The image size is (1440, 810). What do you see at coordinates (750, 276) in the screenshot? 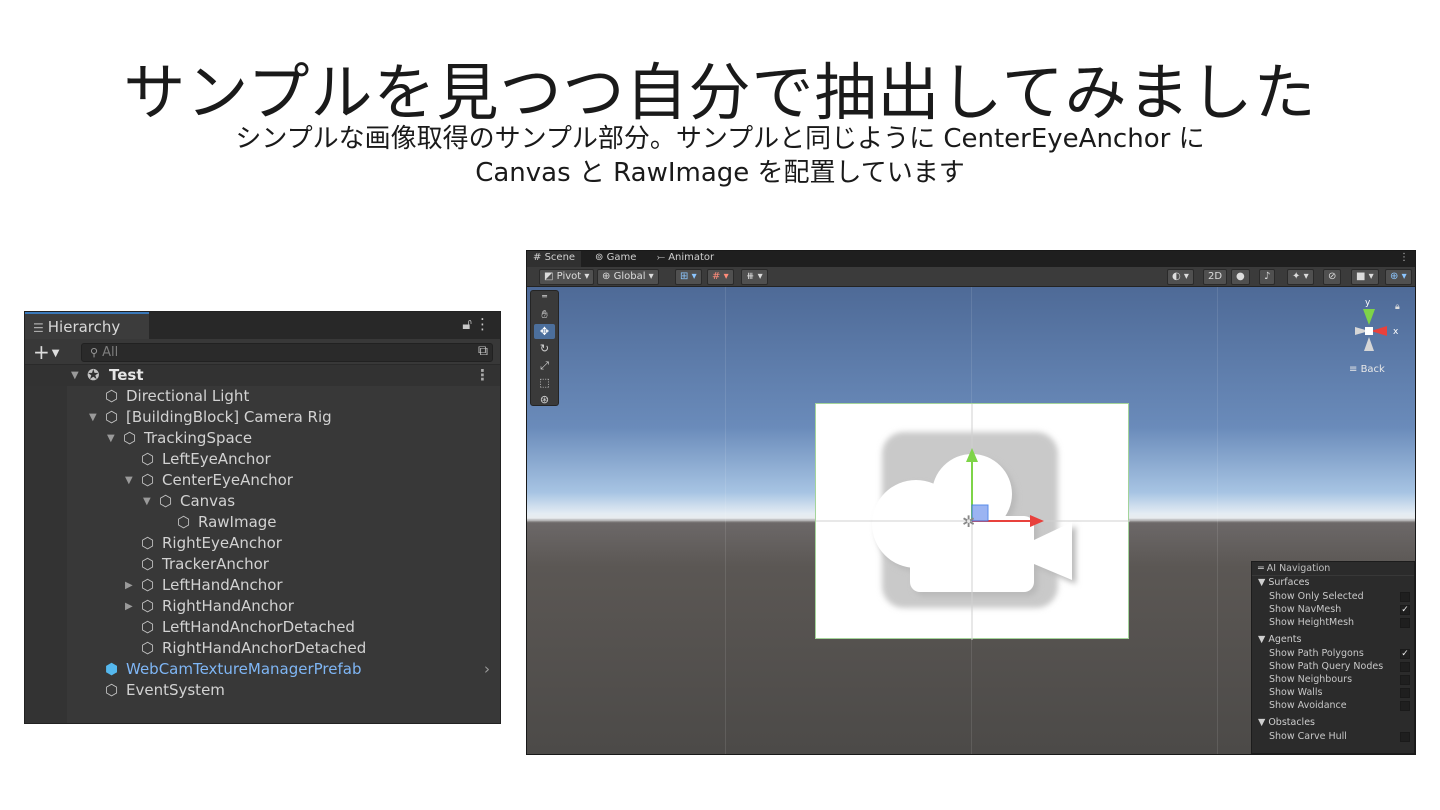
I see `increment-snap-icon: ⧻` at bounding box center [750, 276].